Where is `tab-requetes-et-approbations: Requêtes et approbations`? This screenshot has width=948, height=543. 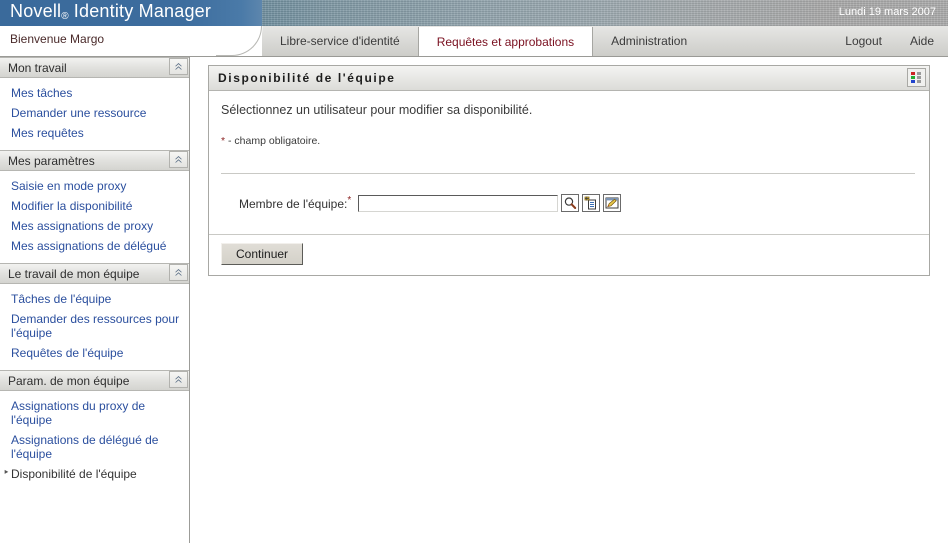
tab-requetes-et-approbations: Requêtes et approbations is located at coordinates (505, 41).